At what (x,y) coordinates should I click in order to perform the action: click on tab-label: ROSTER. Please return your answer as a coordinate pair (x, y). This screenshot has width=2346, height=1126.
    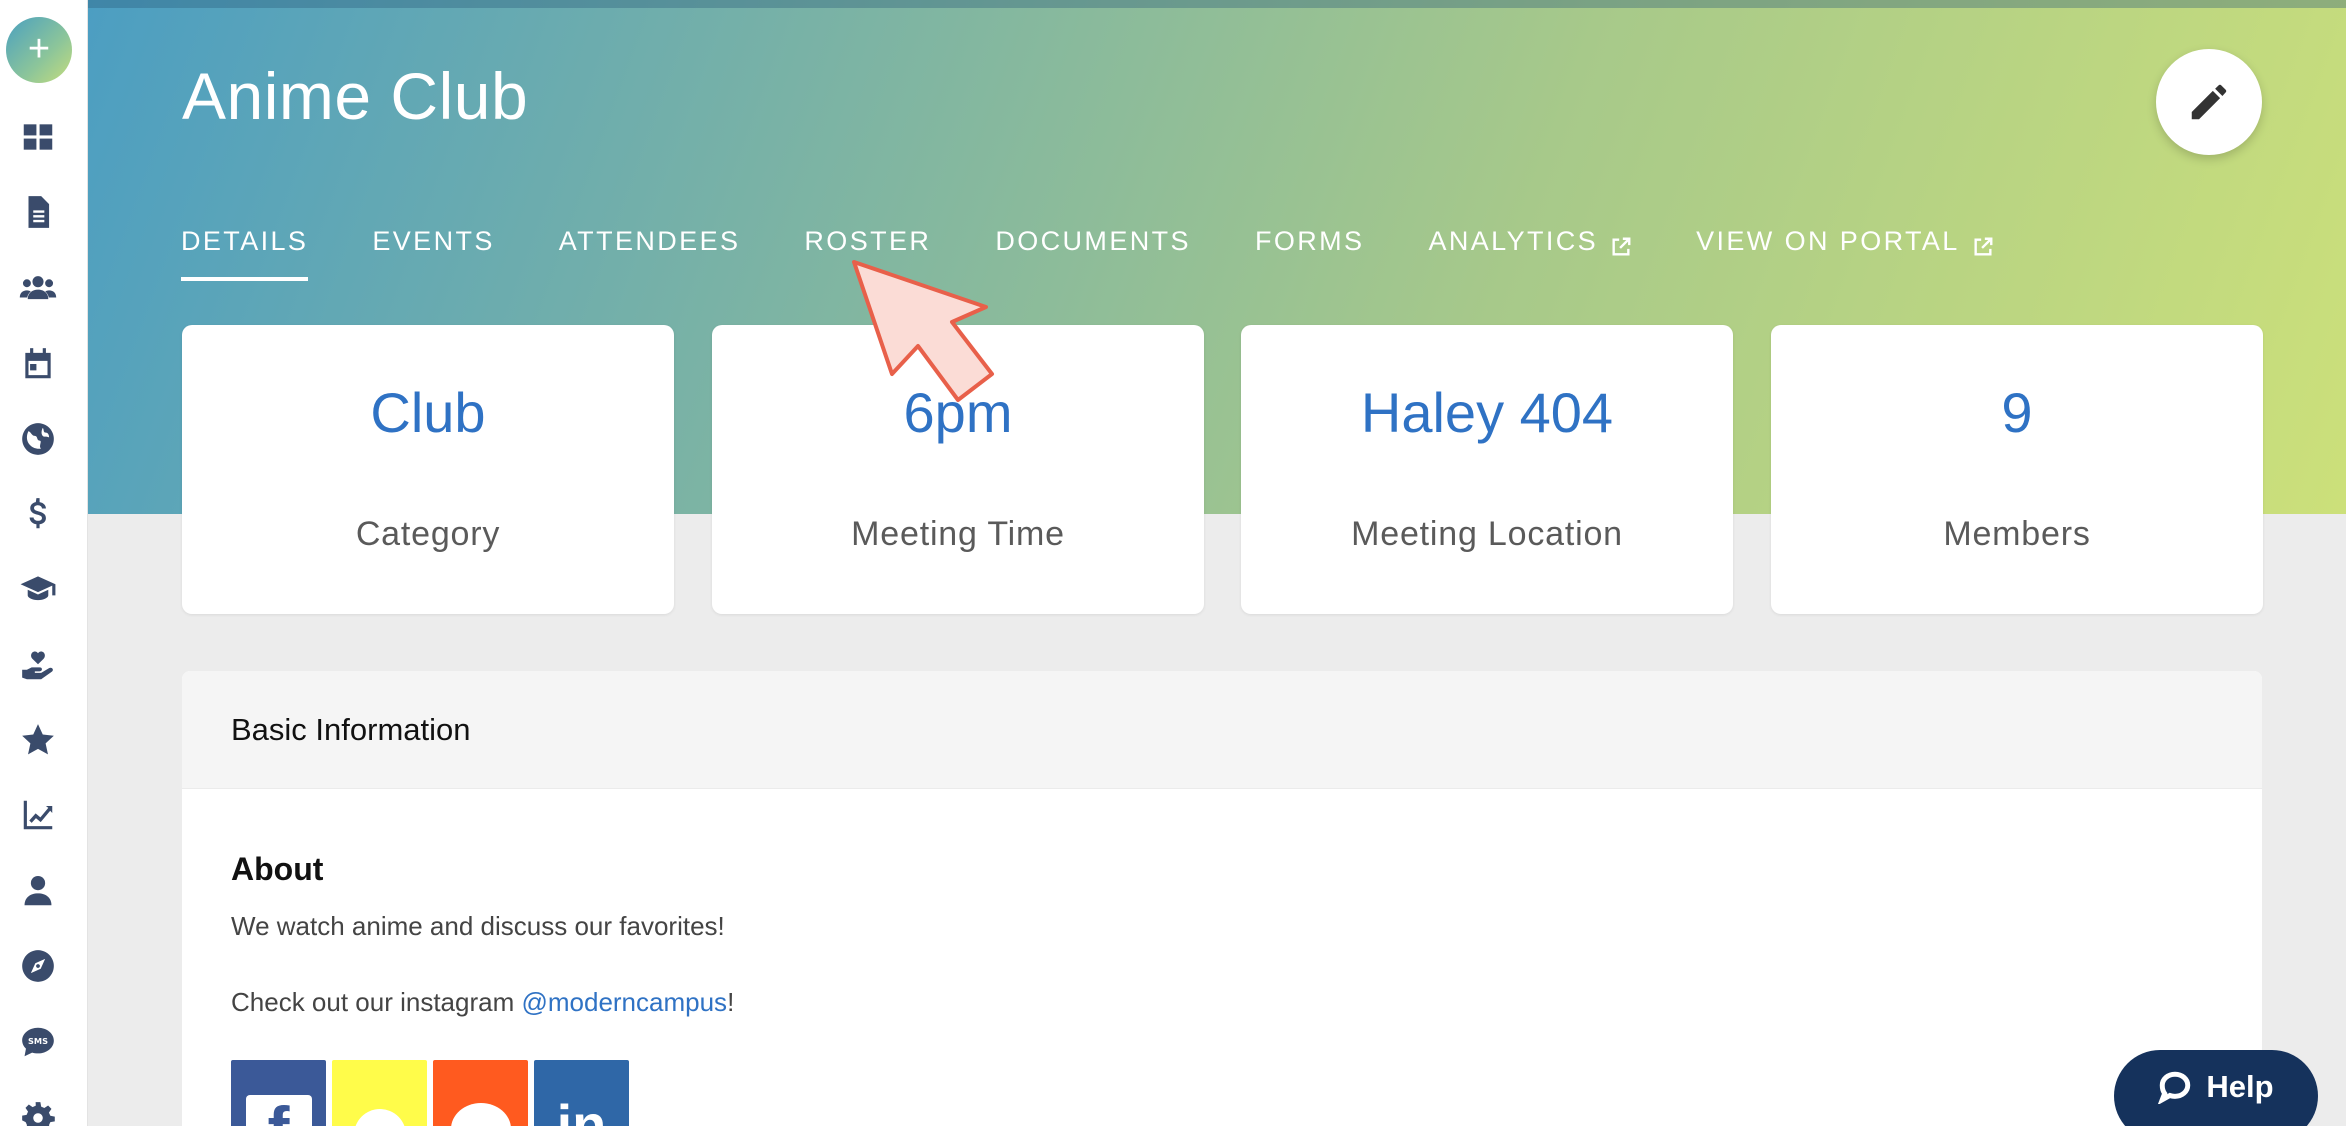
    Looking at the image, I should click on (868, 241).